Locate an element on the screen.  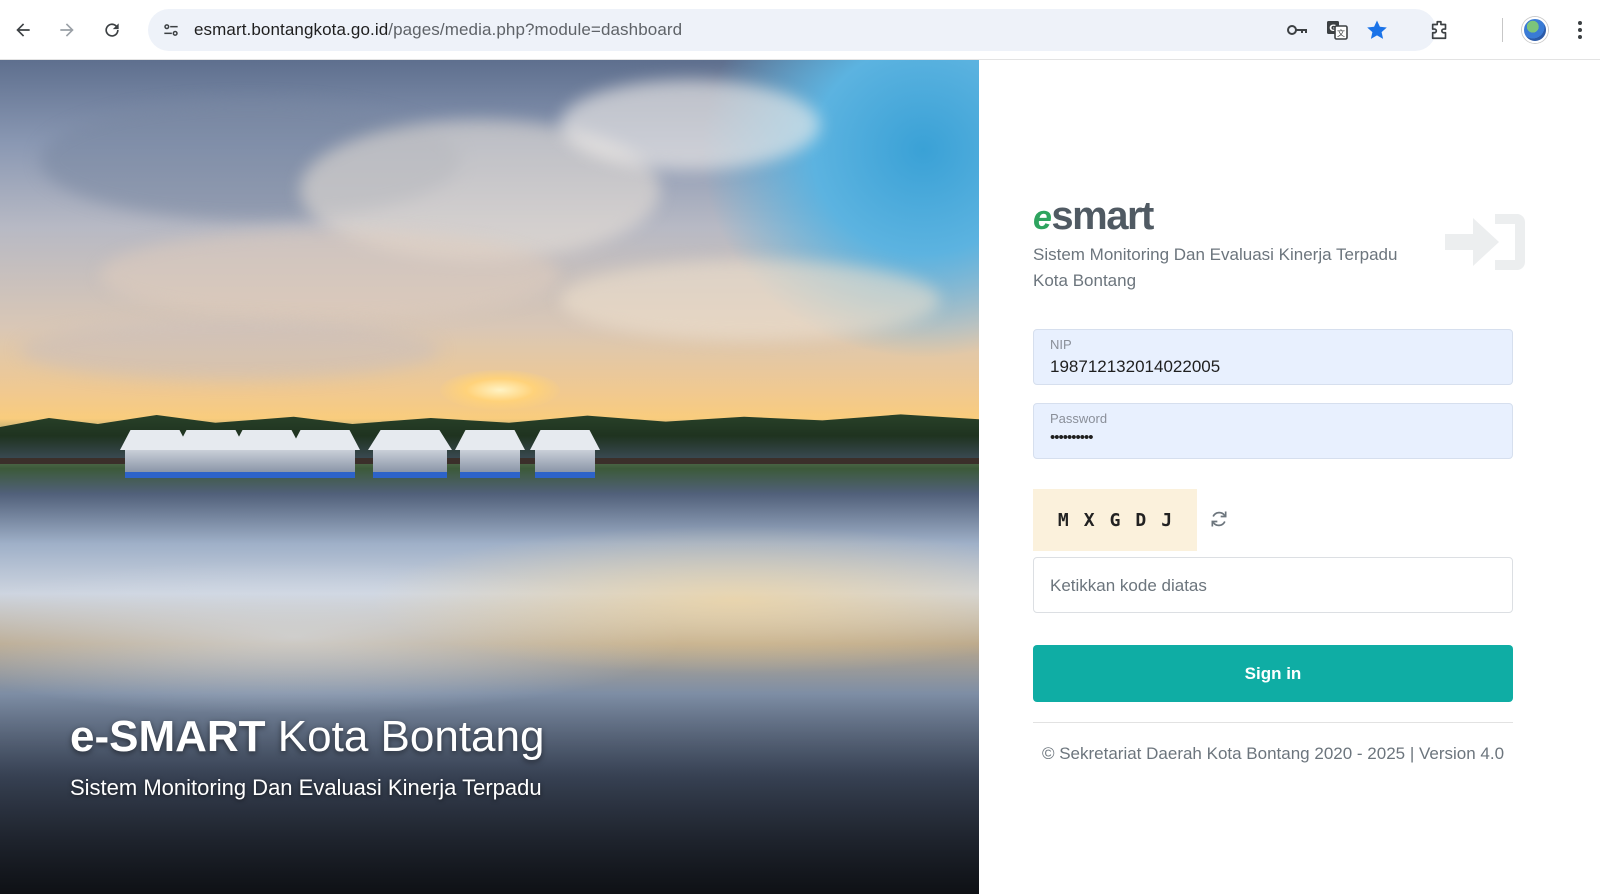
site-info-icon is located at coordinates (171, 30).